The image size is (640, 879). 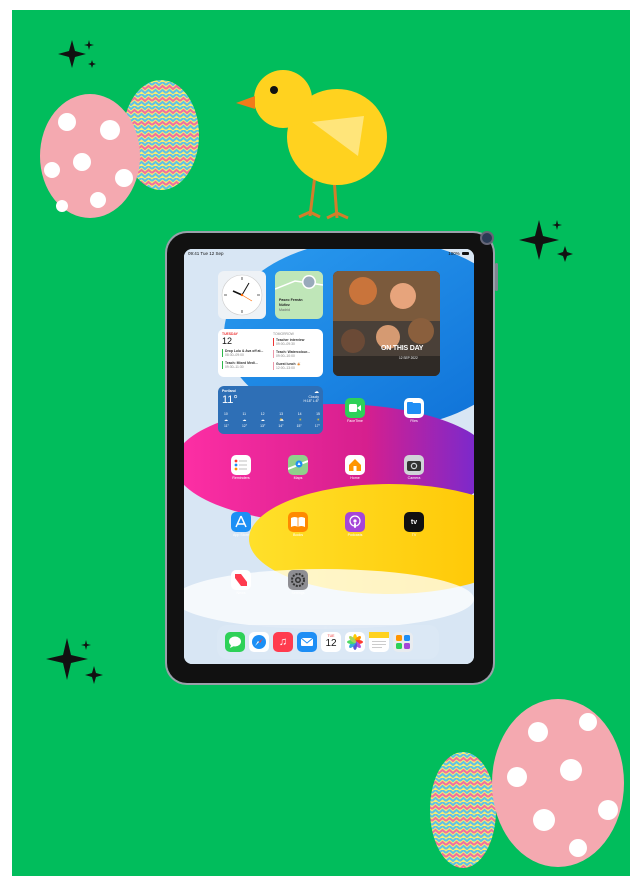 I want to click on app-appstore: App Store, so click(x=241, y=524).